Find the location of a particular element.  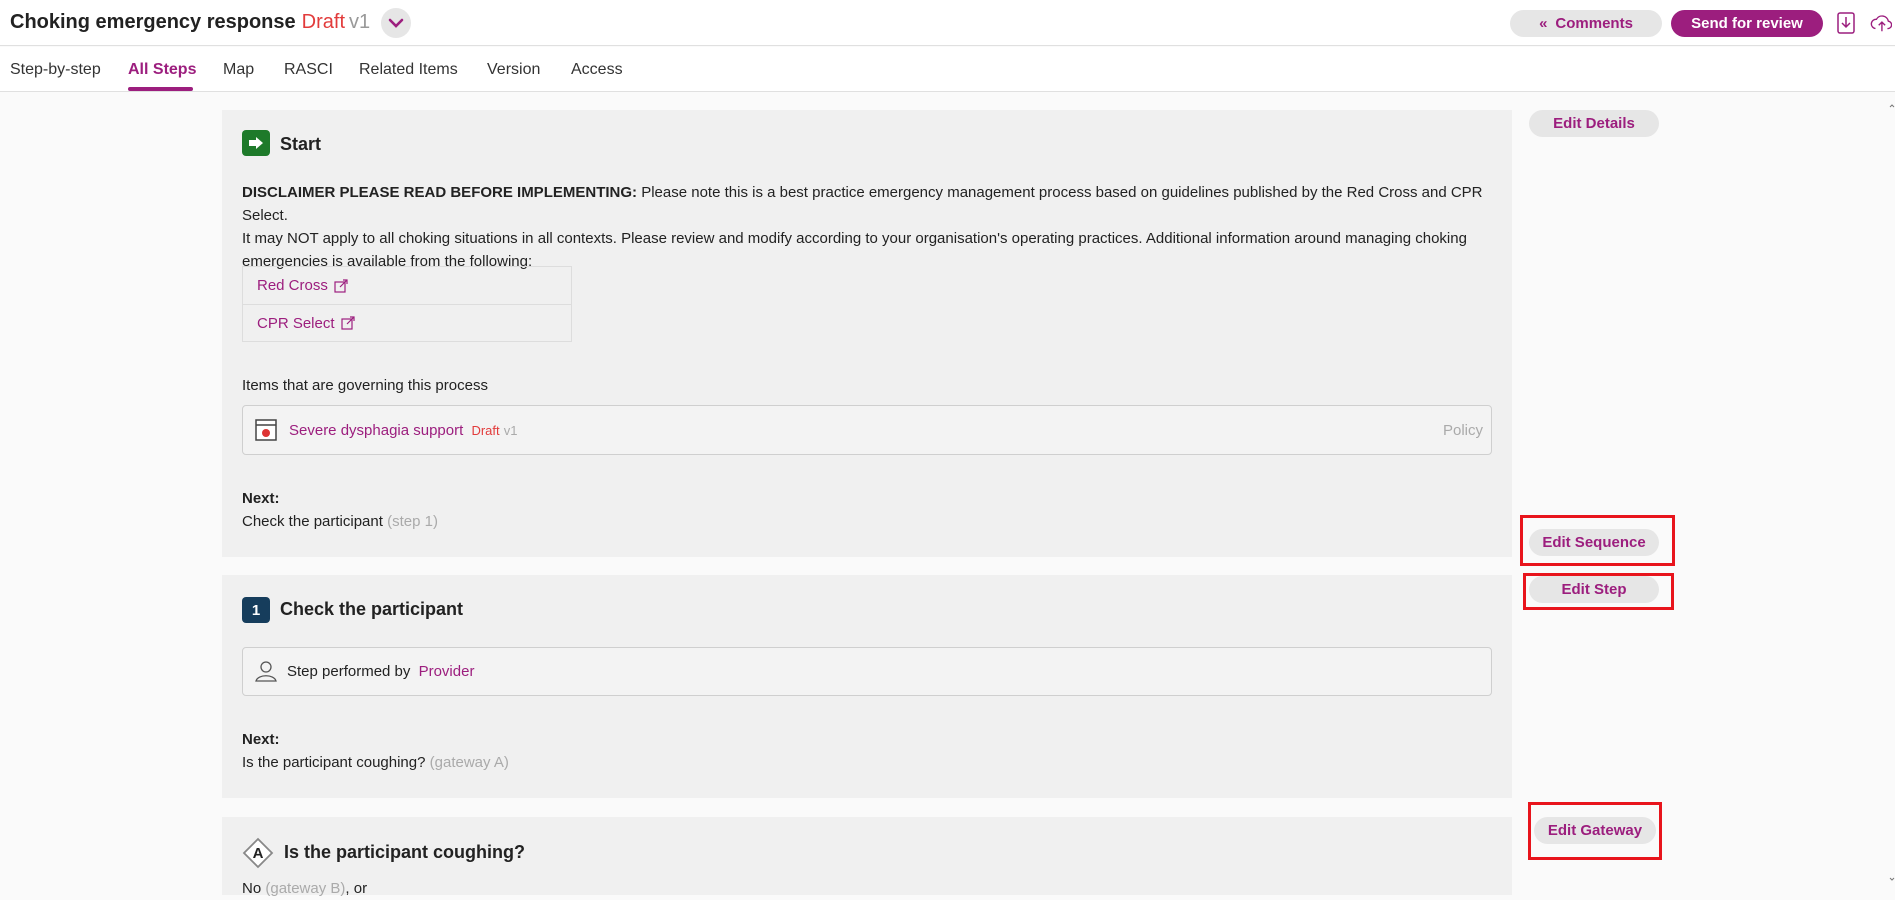

cloud-upload-icon is located at coordinates (1881, 23).